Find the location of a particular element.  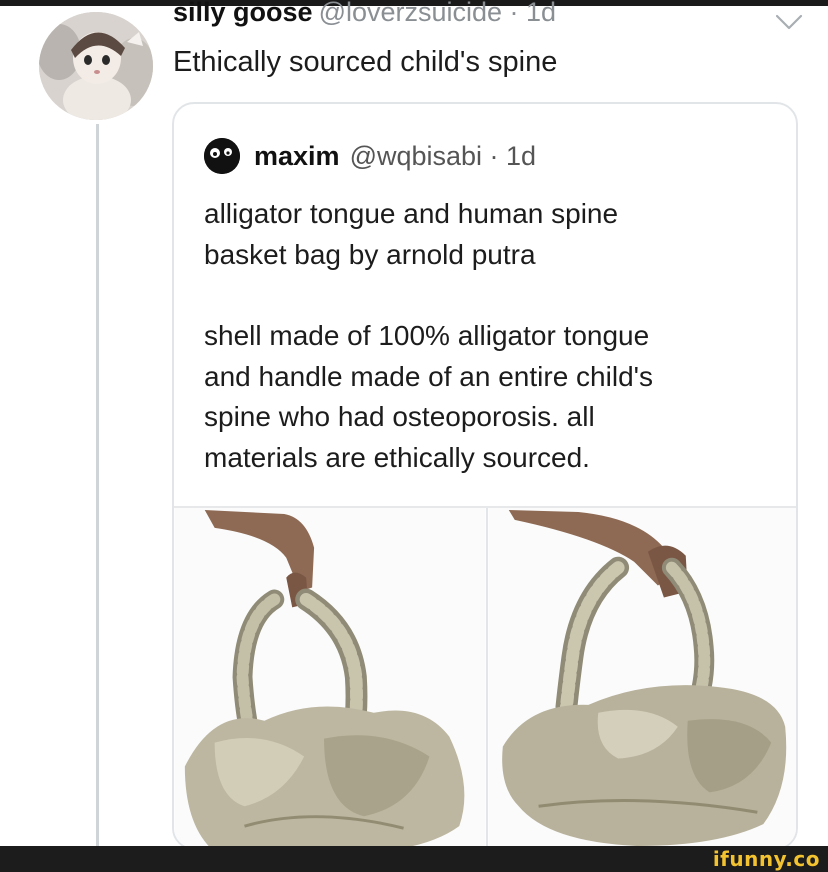

text-line: spine who had osteoporosis. all is located at coordinates (399, 416).